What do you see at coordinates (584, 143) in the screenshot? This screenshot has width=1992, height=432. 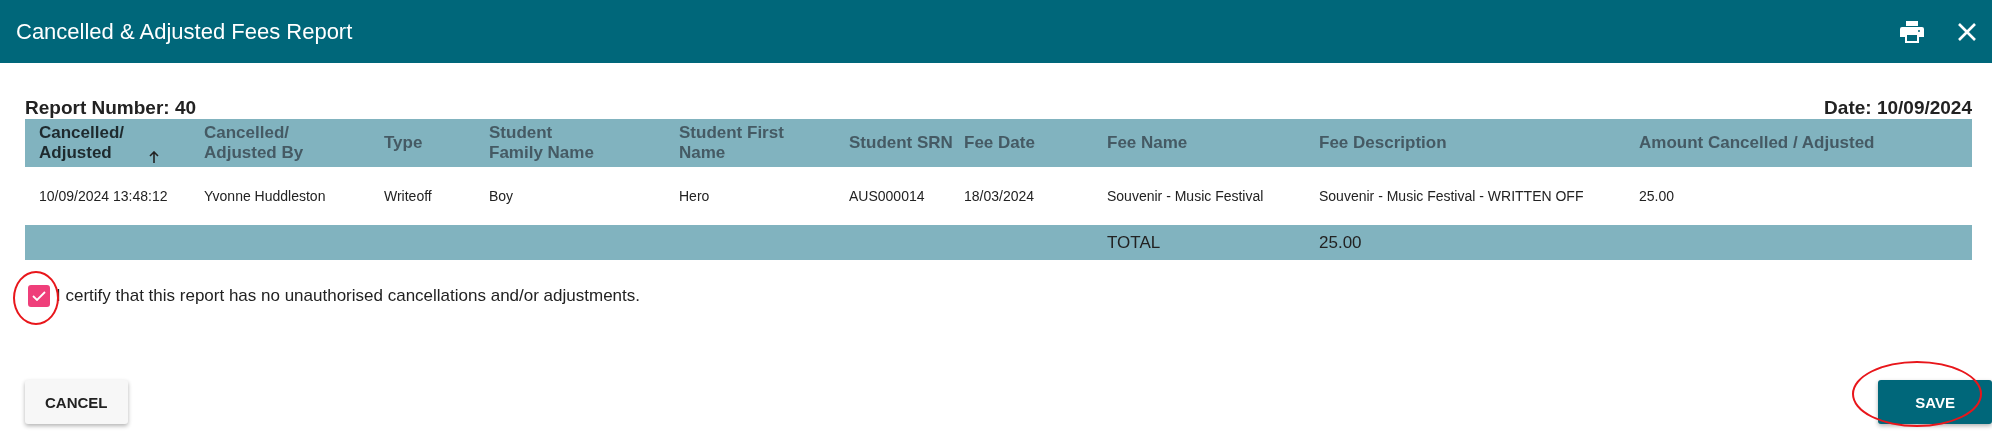 I see `column-header: Student Family Name` at bounding box center [584, 143].